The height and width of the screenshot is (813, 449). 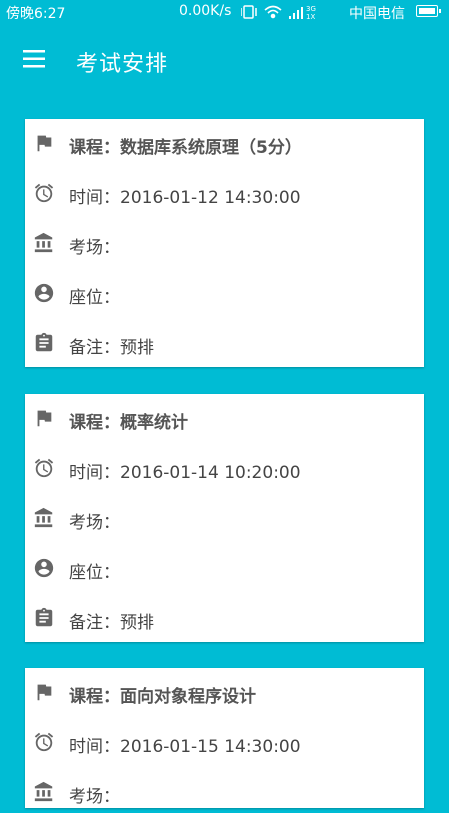 I want to click on status-bar: 傍晚6:27 0.00K/s 3G 1X 中国电信, so click(x=224, y=12).